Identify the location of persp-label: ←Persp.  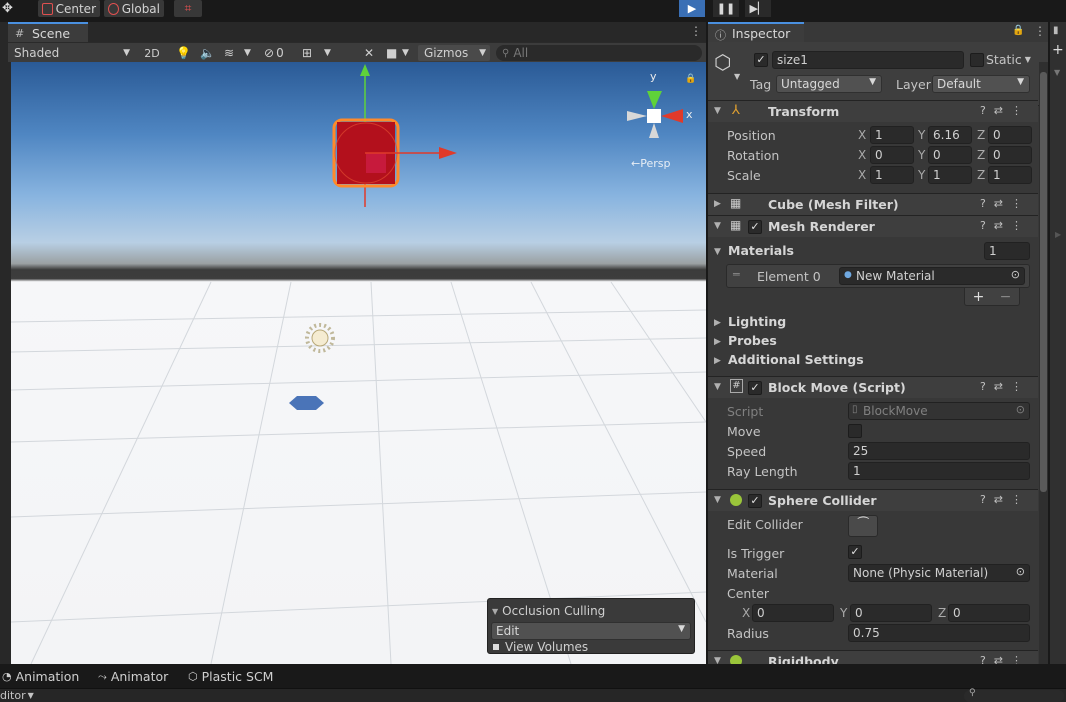
(650, 163).